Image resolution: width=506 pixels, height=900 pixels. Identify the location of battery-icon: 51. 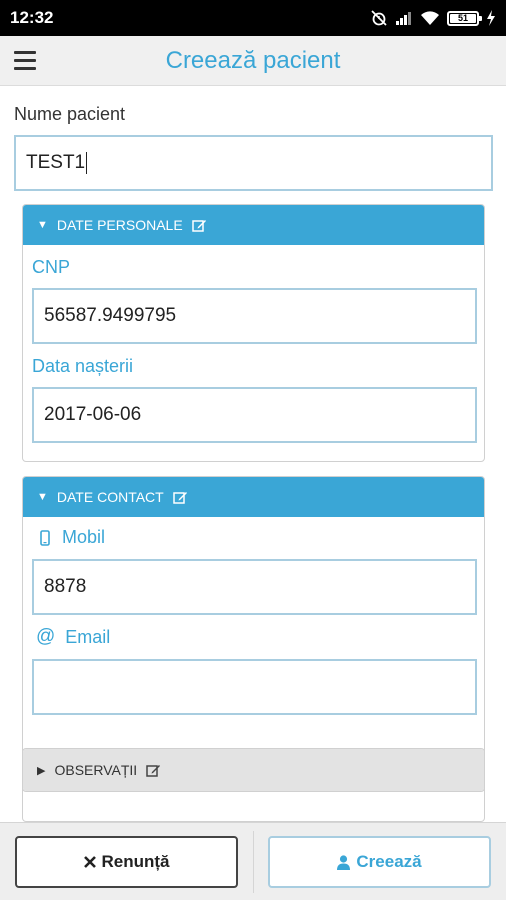
(464, 18).